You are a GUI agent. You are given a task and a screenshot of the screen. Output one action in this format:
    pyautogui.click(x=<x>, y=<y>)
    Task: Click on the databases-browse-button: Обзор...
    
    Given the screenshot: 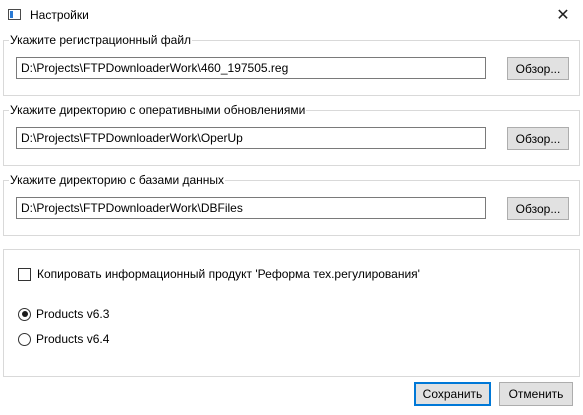 What is the action you would take?
    pyautogui.click(x=538, y=208)
    